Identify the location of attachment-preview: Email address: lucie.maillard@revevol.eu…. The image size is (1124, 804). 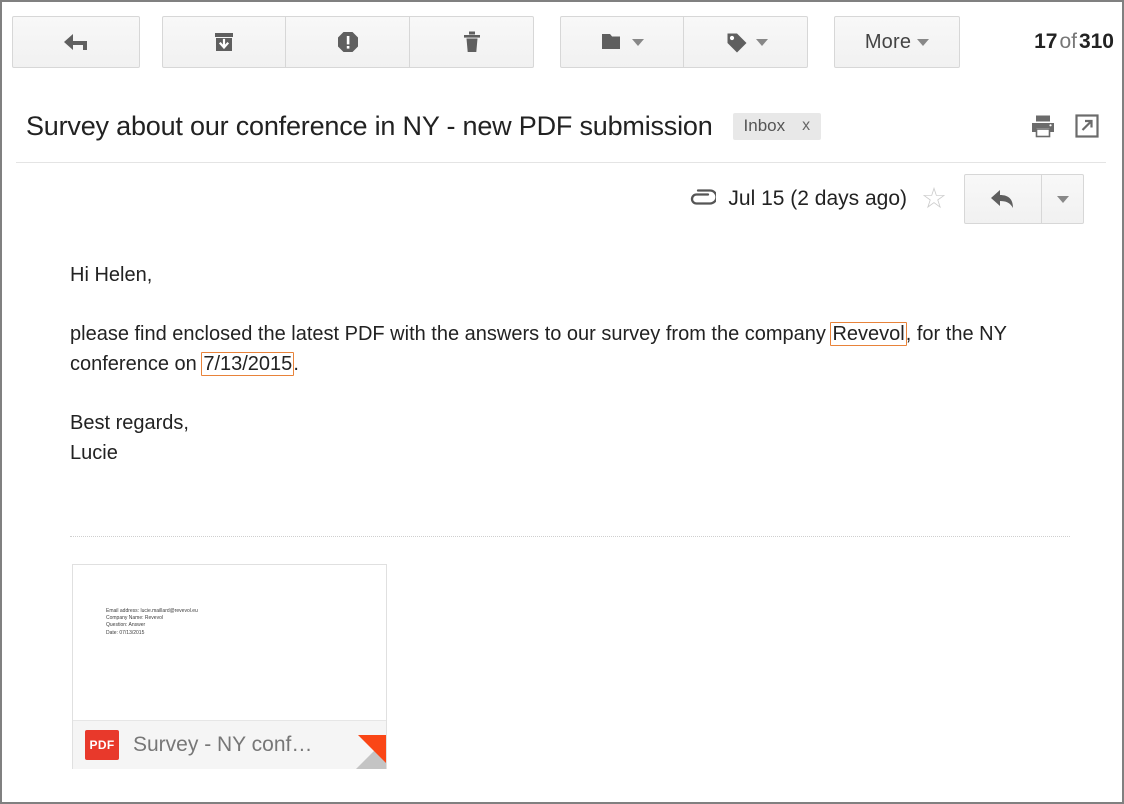
(229, 642).